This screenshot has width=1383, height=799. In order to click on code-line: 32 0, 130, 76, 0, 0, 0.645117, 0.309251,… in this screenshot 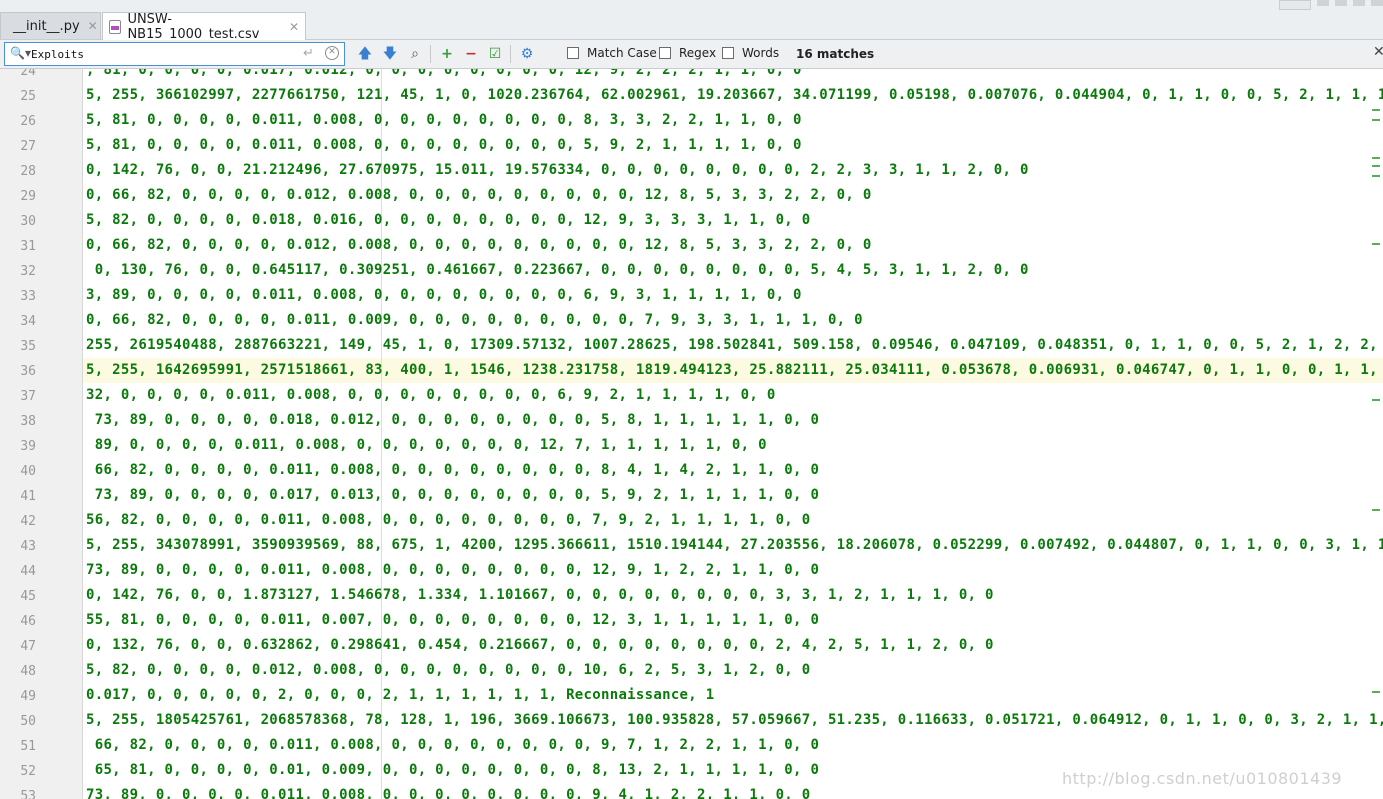, I will do `click(691, 271)`.